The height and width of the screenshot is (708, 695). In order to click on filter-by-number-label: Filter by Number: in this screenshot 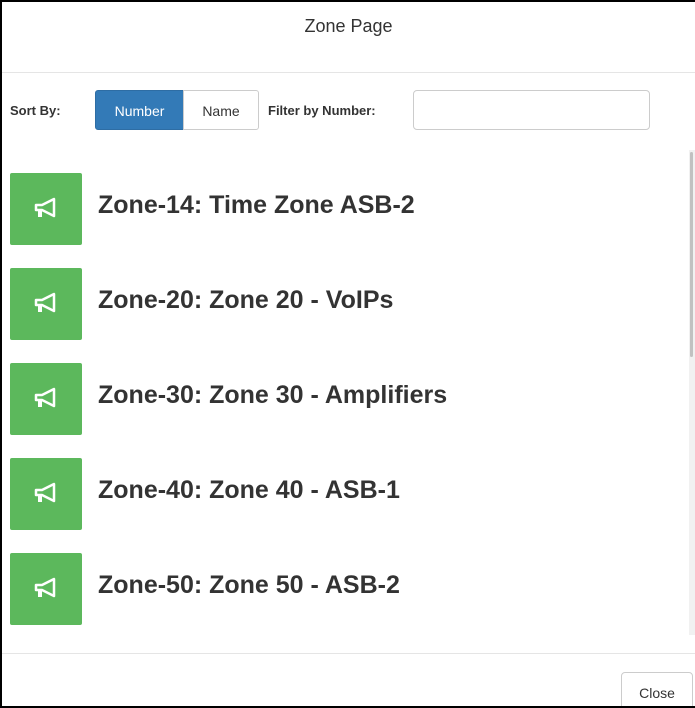, I will do `click(322, 110)`.